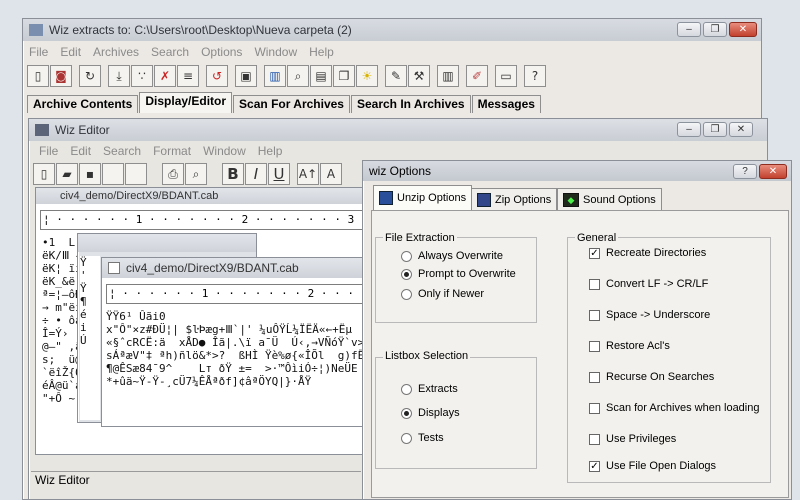 Image resolution: width=800 pixels, height=500 pixels. I want to click on tab-unzip-options: Unzip Options, so click(423, 197).